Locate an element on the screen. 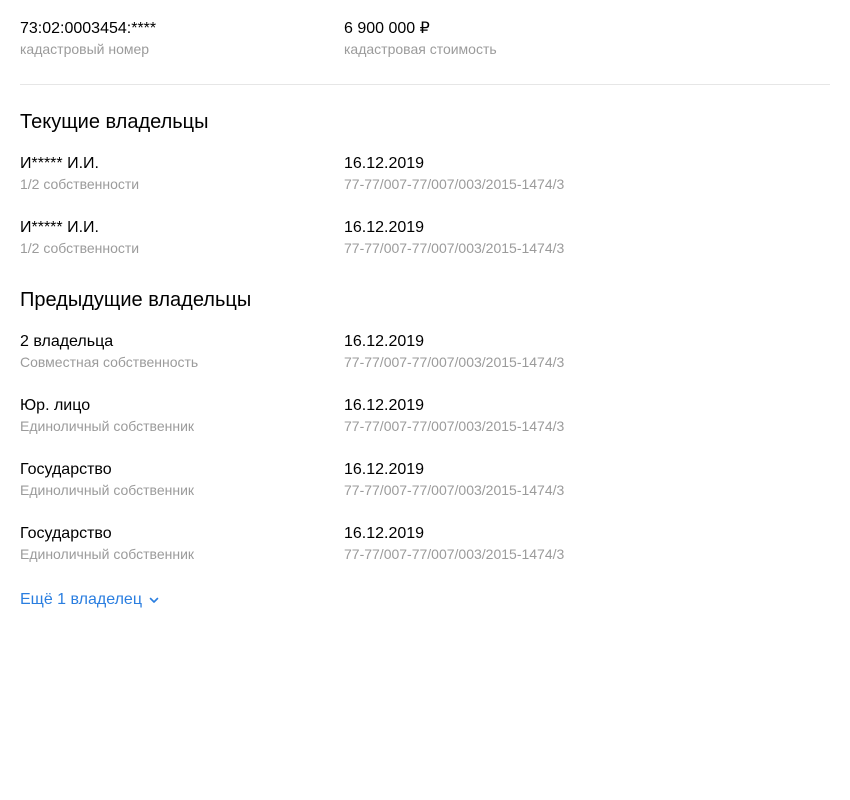 The image size is (850, 800). owner-share: Совместная собственность is located at coordinates (109, 362).